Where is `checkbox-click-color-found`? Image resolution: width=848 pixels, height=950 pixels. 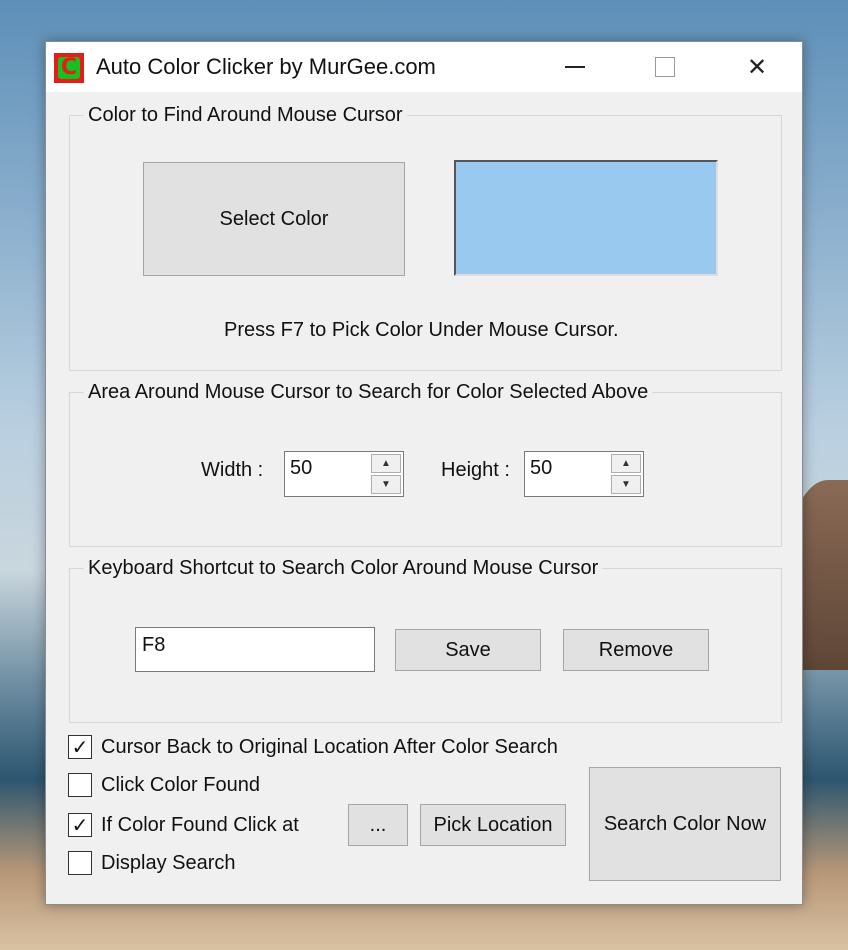 checkbox-click-color-found is located at coordinates (80, 785).